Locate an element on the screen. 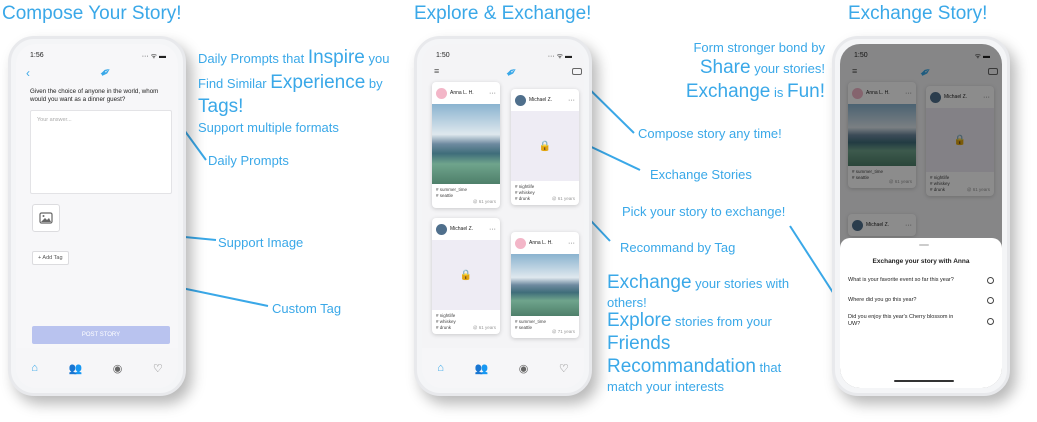  card-user: Michael Z. is located at coordinates (462, 229).